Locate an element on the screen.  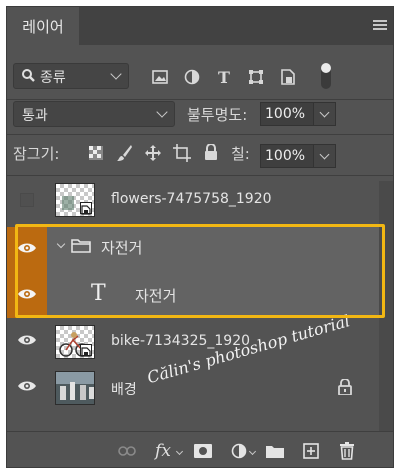
expand-chevron-icon is located at coordinates (61, 244).